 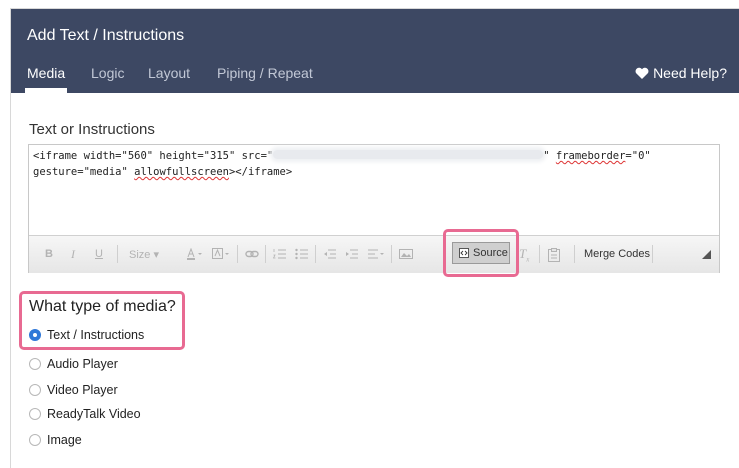 What do you see at coordinates (64, 440) in the screenshot?
I see `media-option-label: Image` at bounding box center [64, 440].